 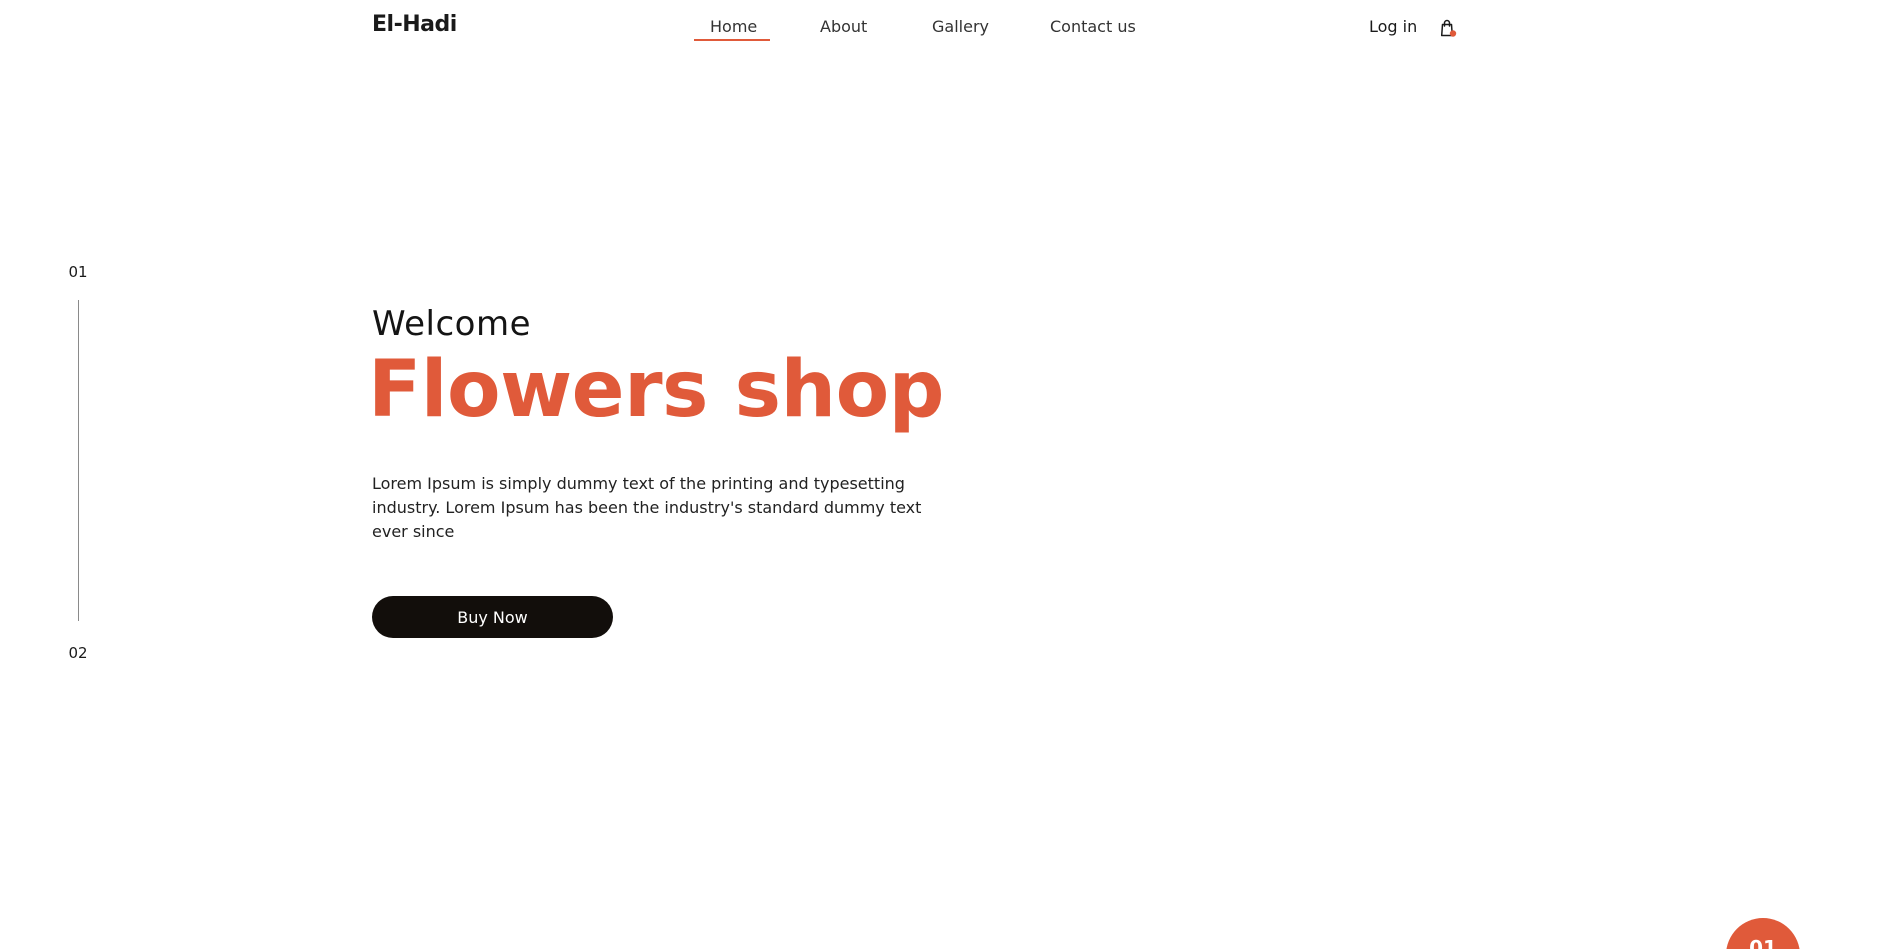 I want to click on floating-slide-badge: 01, so click(x=1763, y=933).